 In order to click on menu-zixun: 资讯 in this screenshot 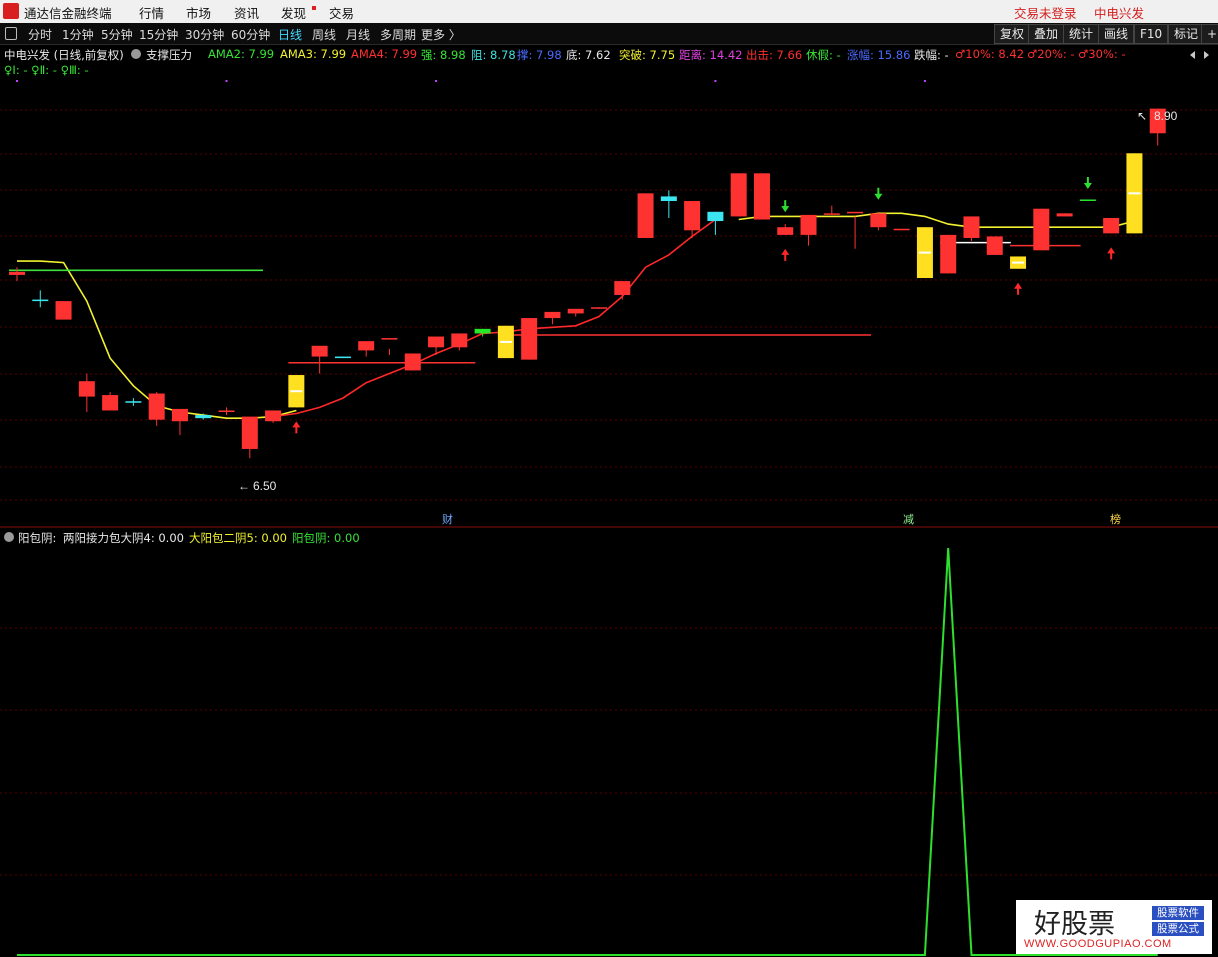, I will do `click(246, 12)`.